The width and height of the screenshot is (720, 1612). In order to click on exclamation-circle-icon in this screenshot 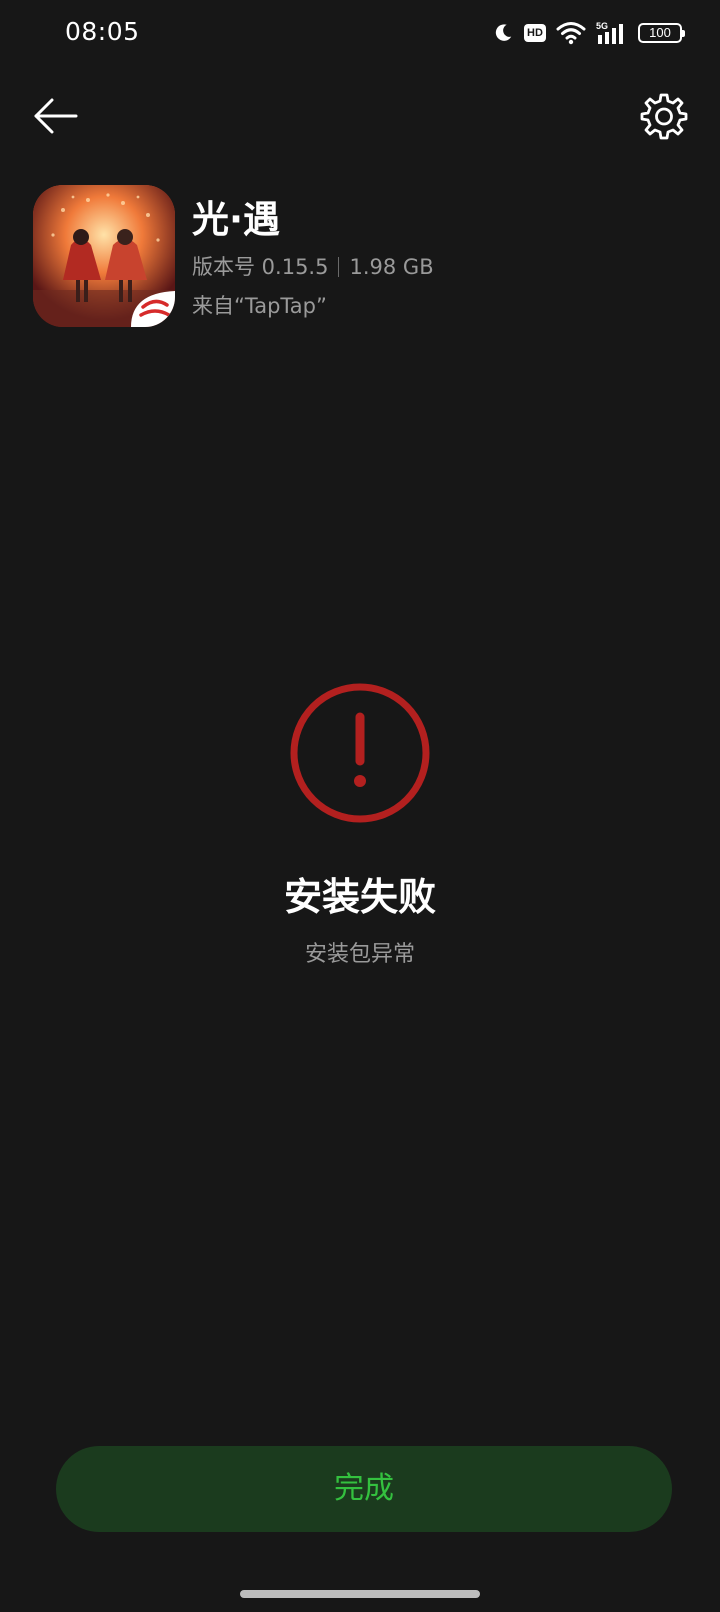, I will do `click(360, 753)`.